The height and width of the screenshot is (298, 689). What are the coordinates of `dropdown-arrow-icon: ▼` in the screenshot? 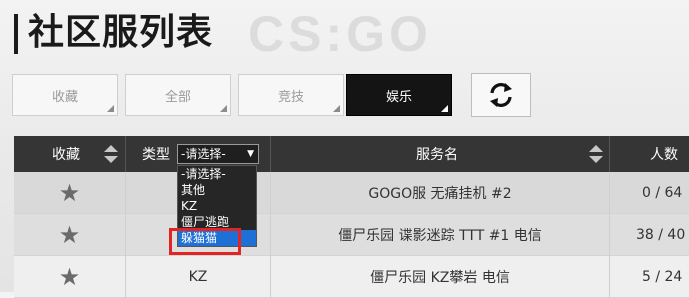 It's located at (250, 154).